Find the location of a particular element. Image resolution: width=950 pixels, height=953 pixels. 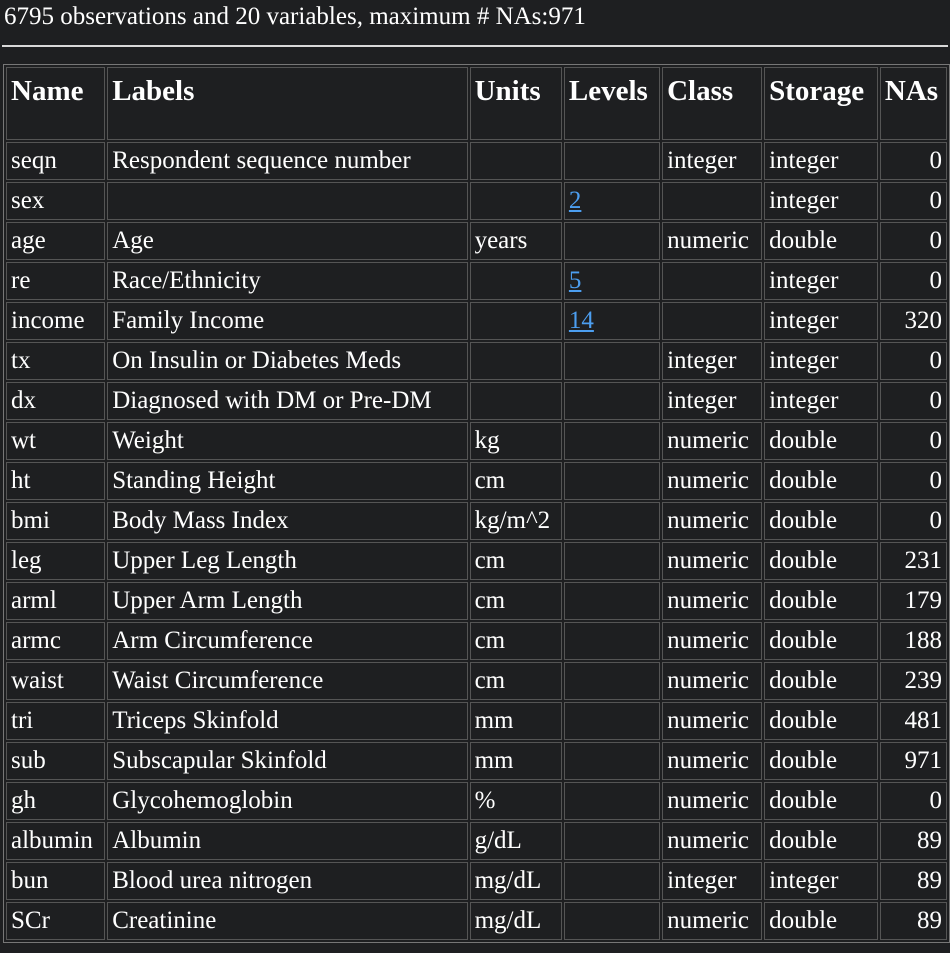

column-header-nas: NAs is located at coordinates (913, 103).